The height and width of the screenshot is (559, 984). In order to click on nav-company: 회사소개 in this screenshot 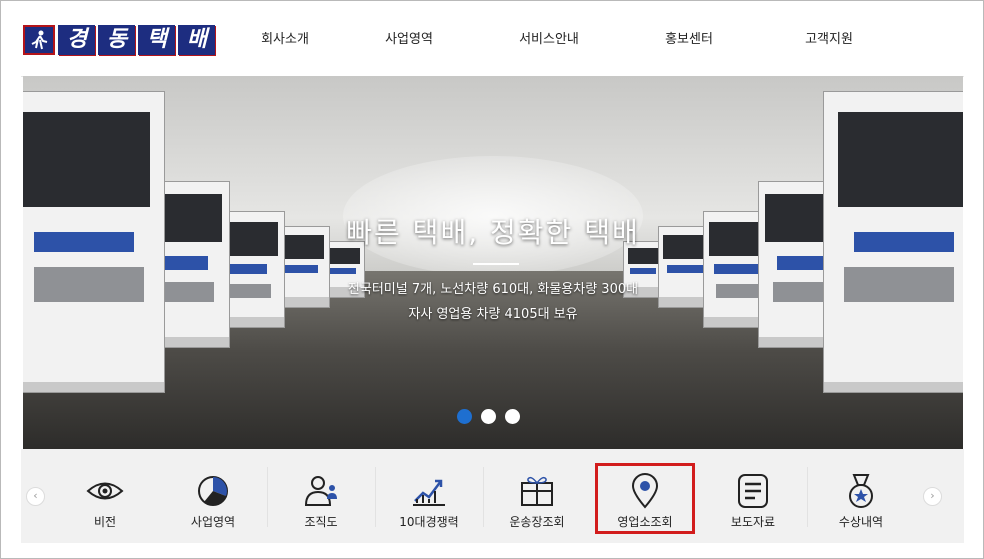, I will do `click(285, 40)`.